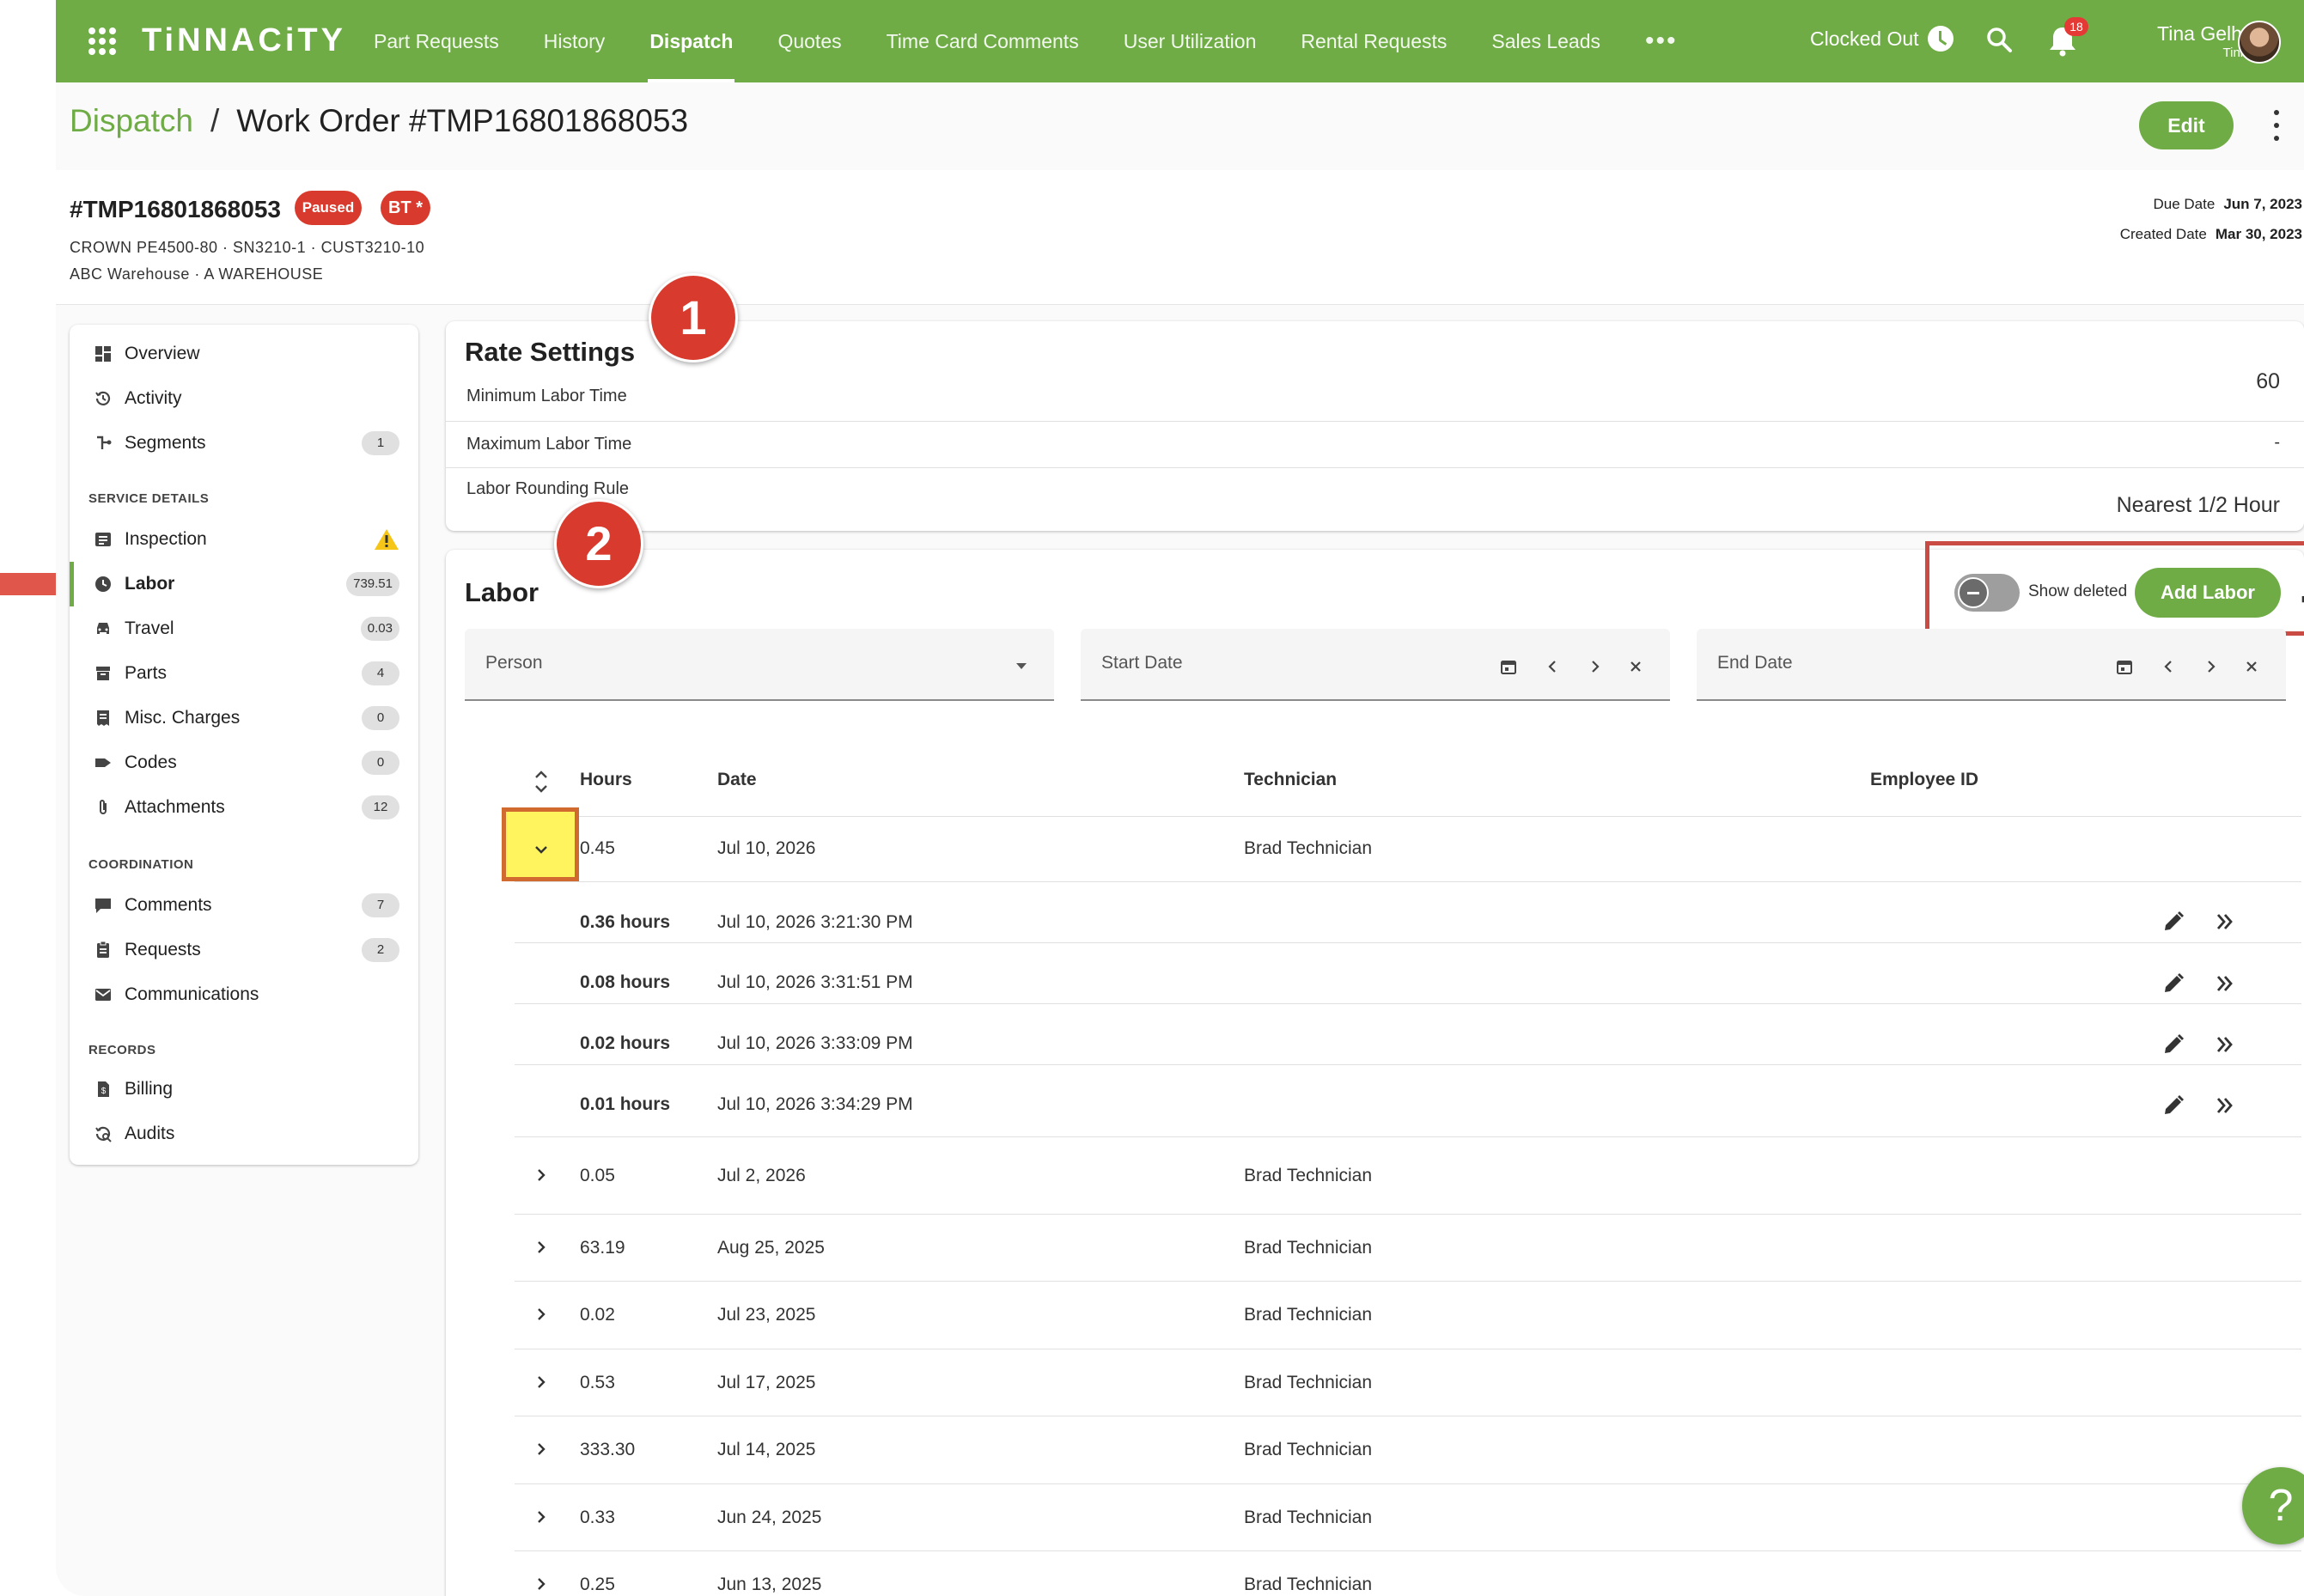 Image resolution: width=2304 pixels, height=1596 pixels. Describe the element at coordinates (244, 762) in the screenshot. I see `sidebar-item-codes: Codes 0` at that location.